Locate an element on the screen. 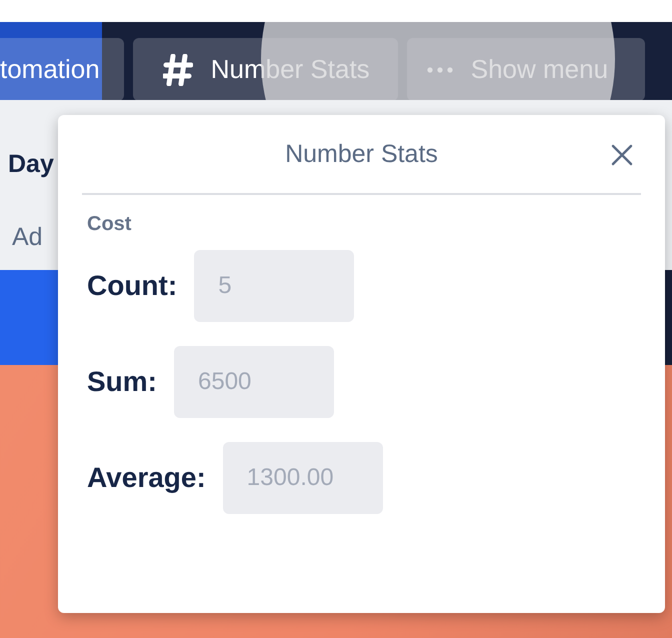  hash-icon is located at coordinates (177, 70).